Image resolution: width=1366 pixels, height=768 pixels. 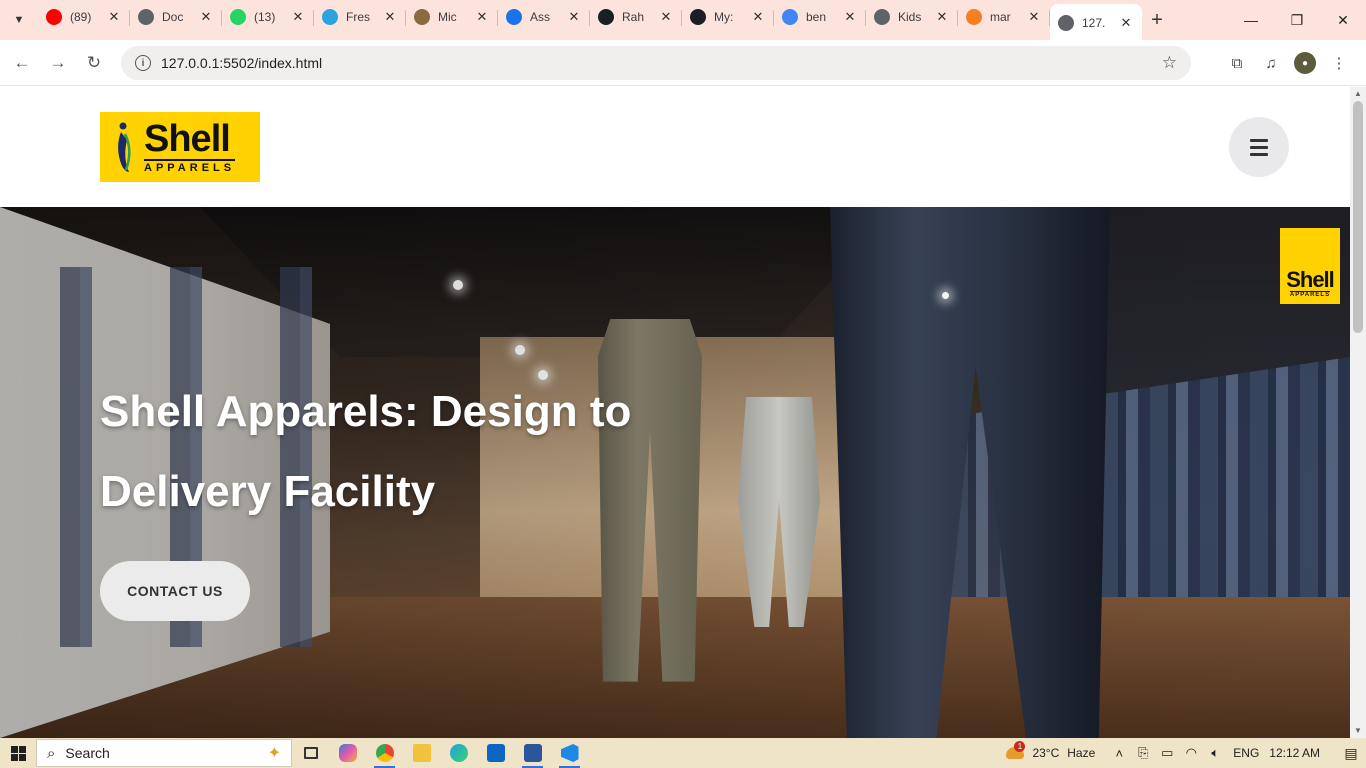 What do you see at coordinates (274, 753) in the screenshot?
I see `copilot-sparkle-icon: ✦` at bounding box center [274, 753].